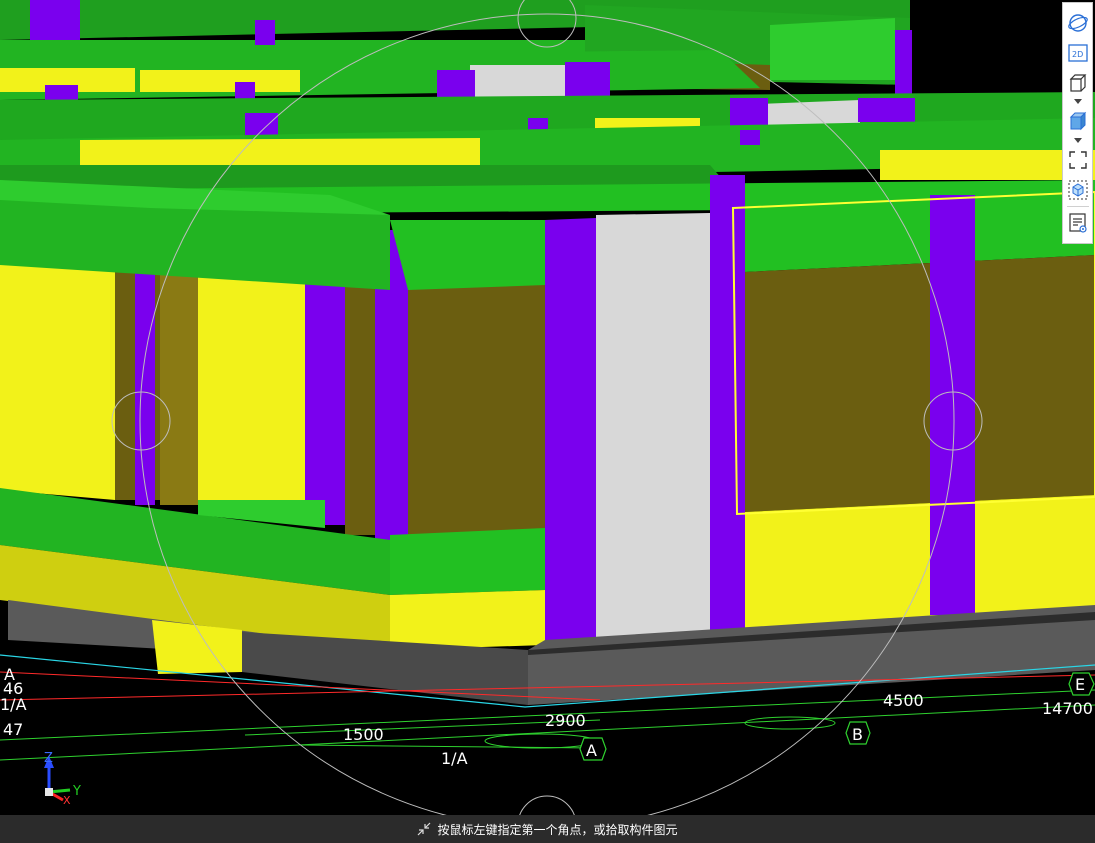 The height and width of the screenshot is (843, 1095). I want to click on orbit-button, so click(1078, 23).